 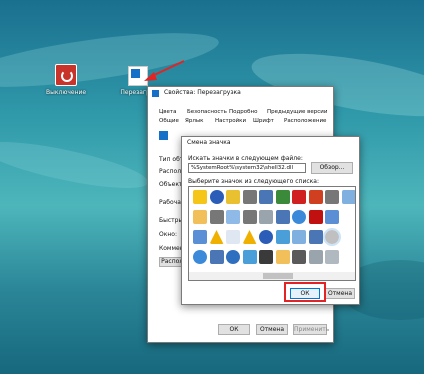 I want to click on tab-layout: Расположение, so click(x=305, y=121).